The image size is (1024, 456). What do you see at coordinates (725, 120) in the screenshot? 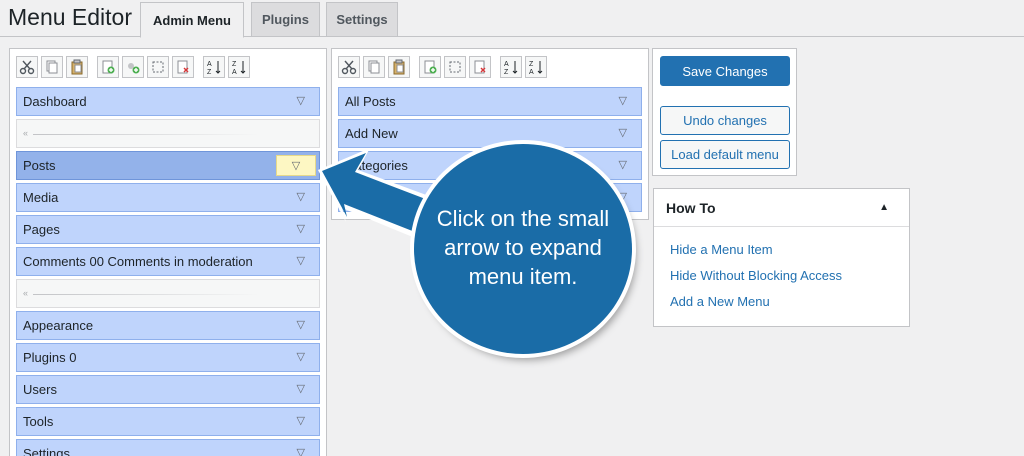
I see `undo-changes-button: Undo changes` at bounding box center [725, 120].